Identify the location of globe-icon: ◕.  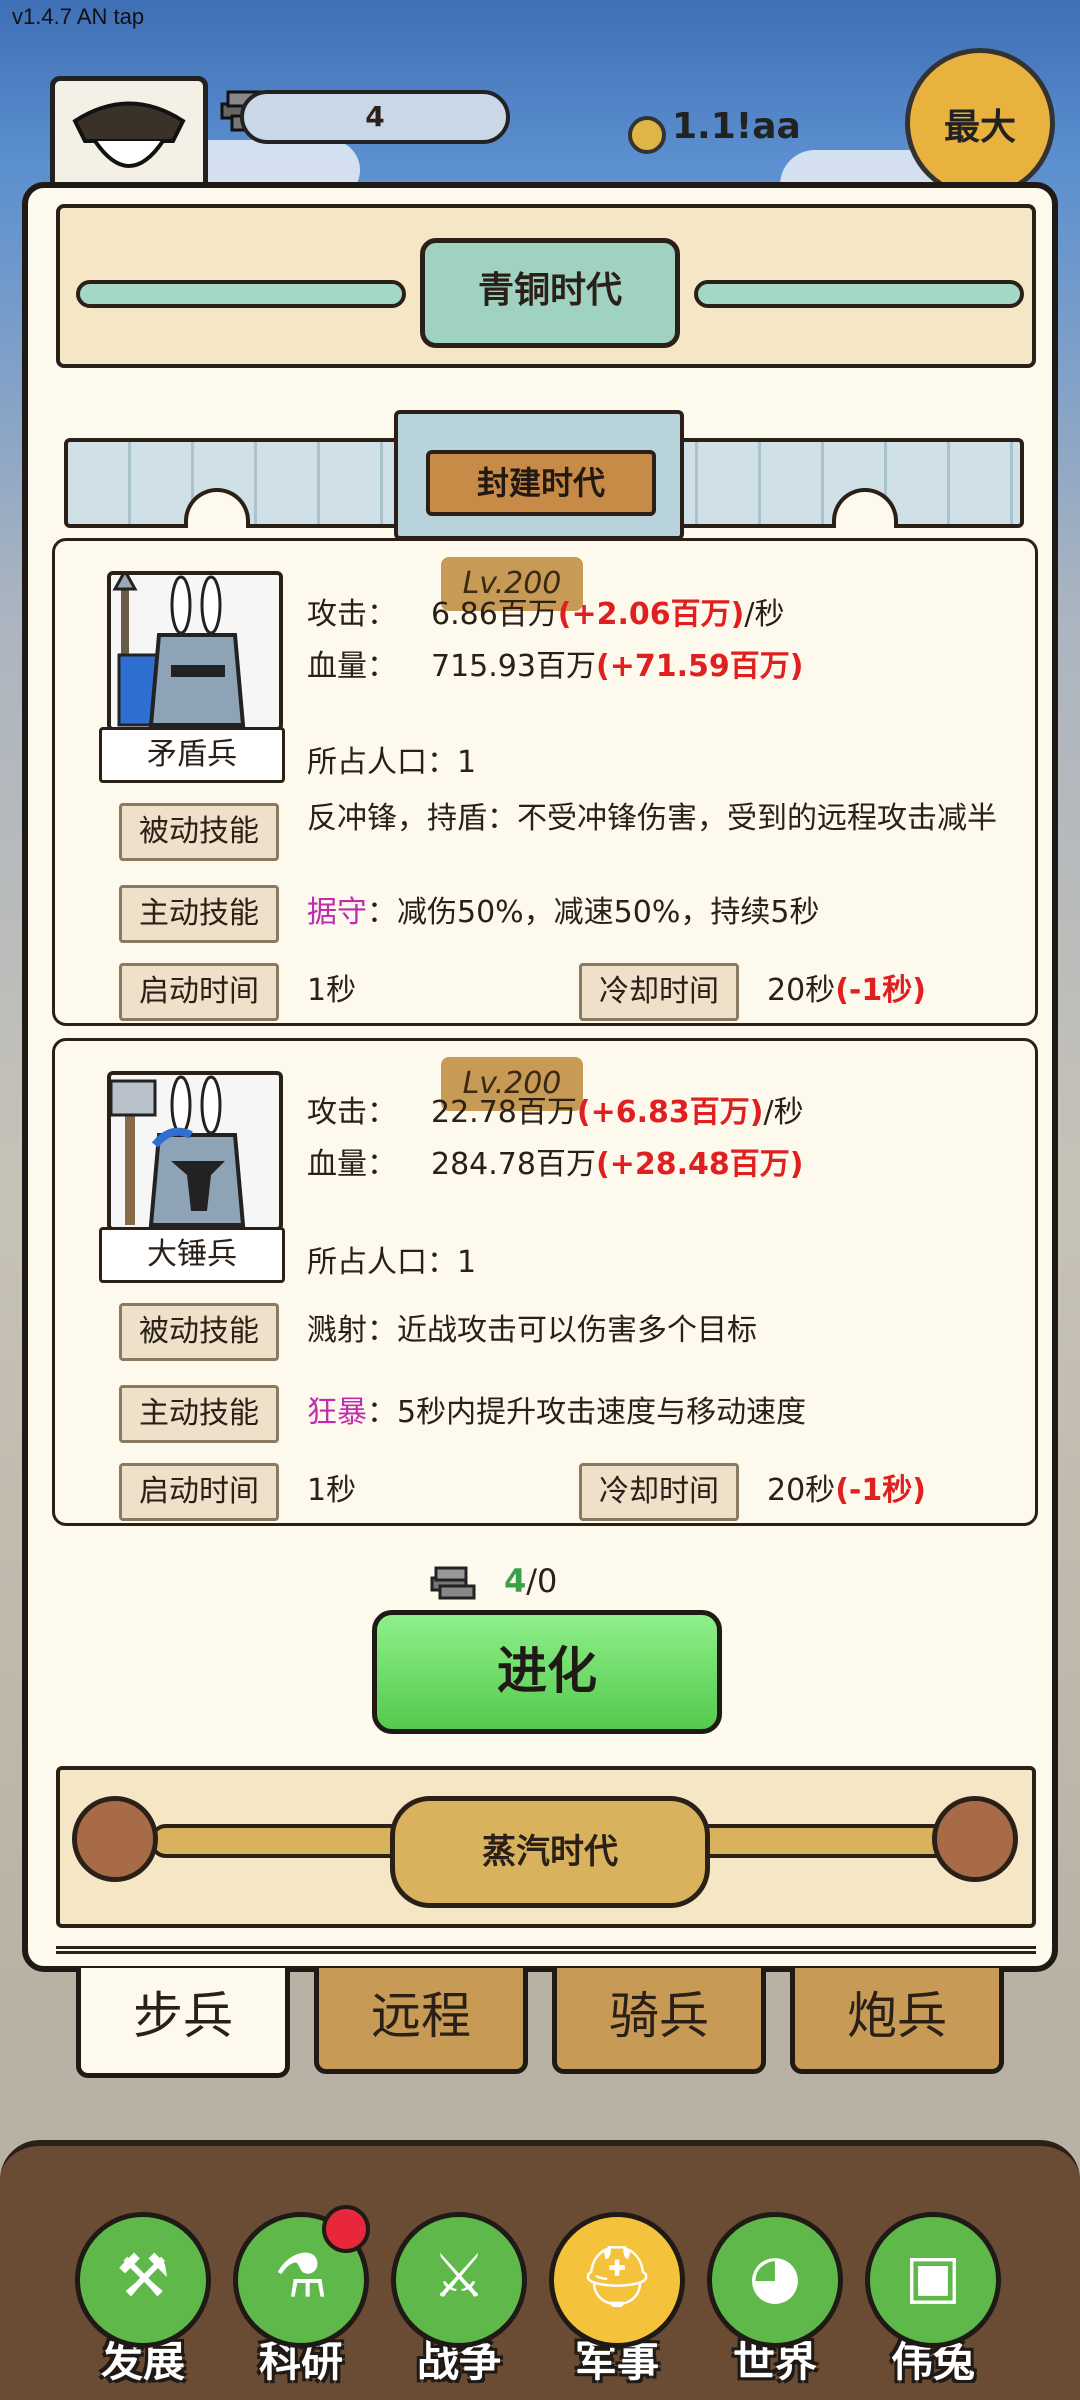
(775, 2280).